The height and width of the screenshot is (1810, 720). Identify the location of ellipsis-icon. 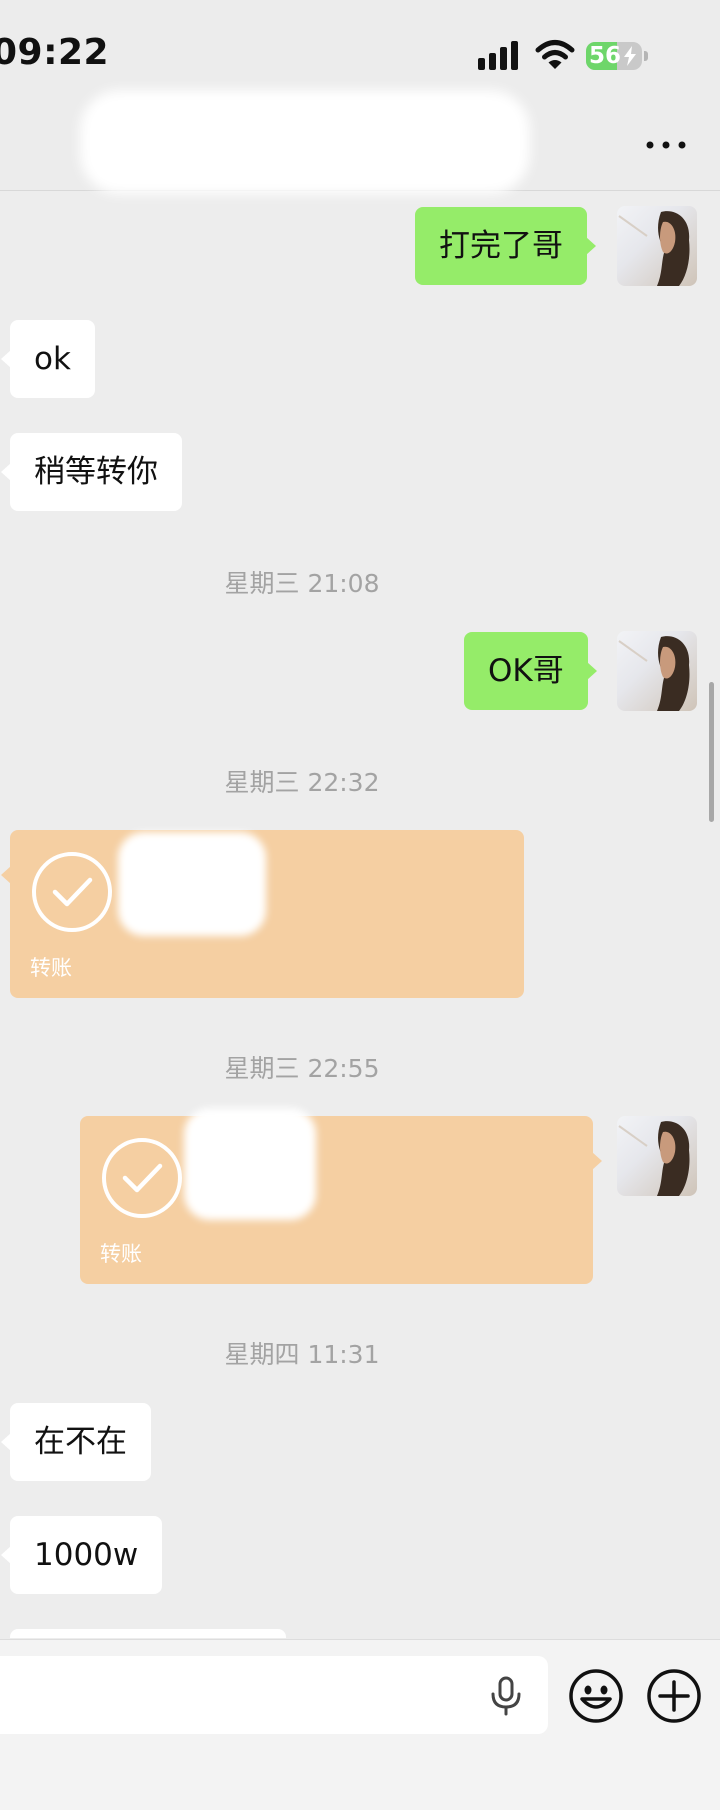
(666, 145).